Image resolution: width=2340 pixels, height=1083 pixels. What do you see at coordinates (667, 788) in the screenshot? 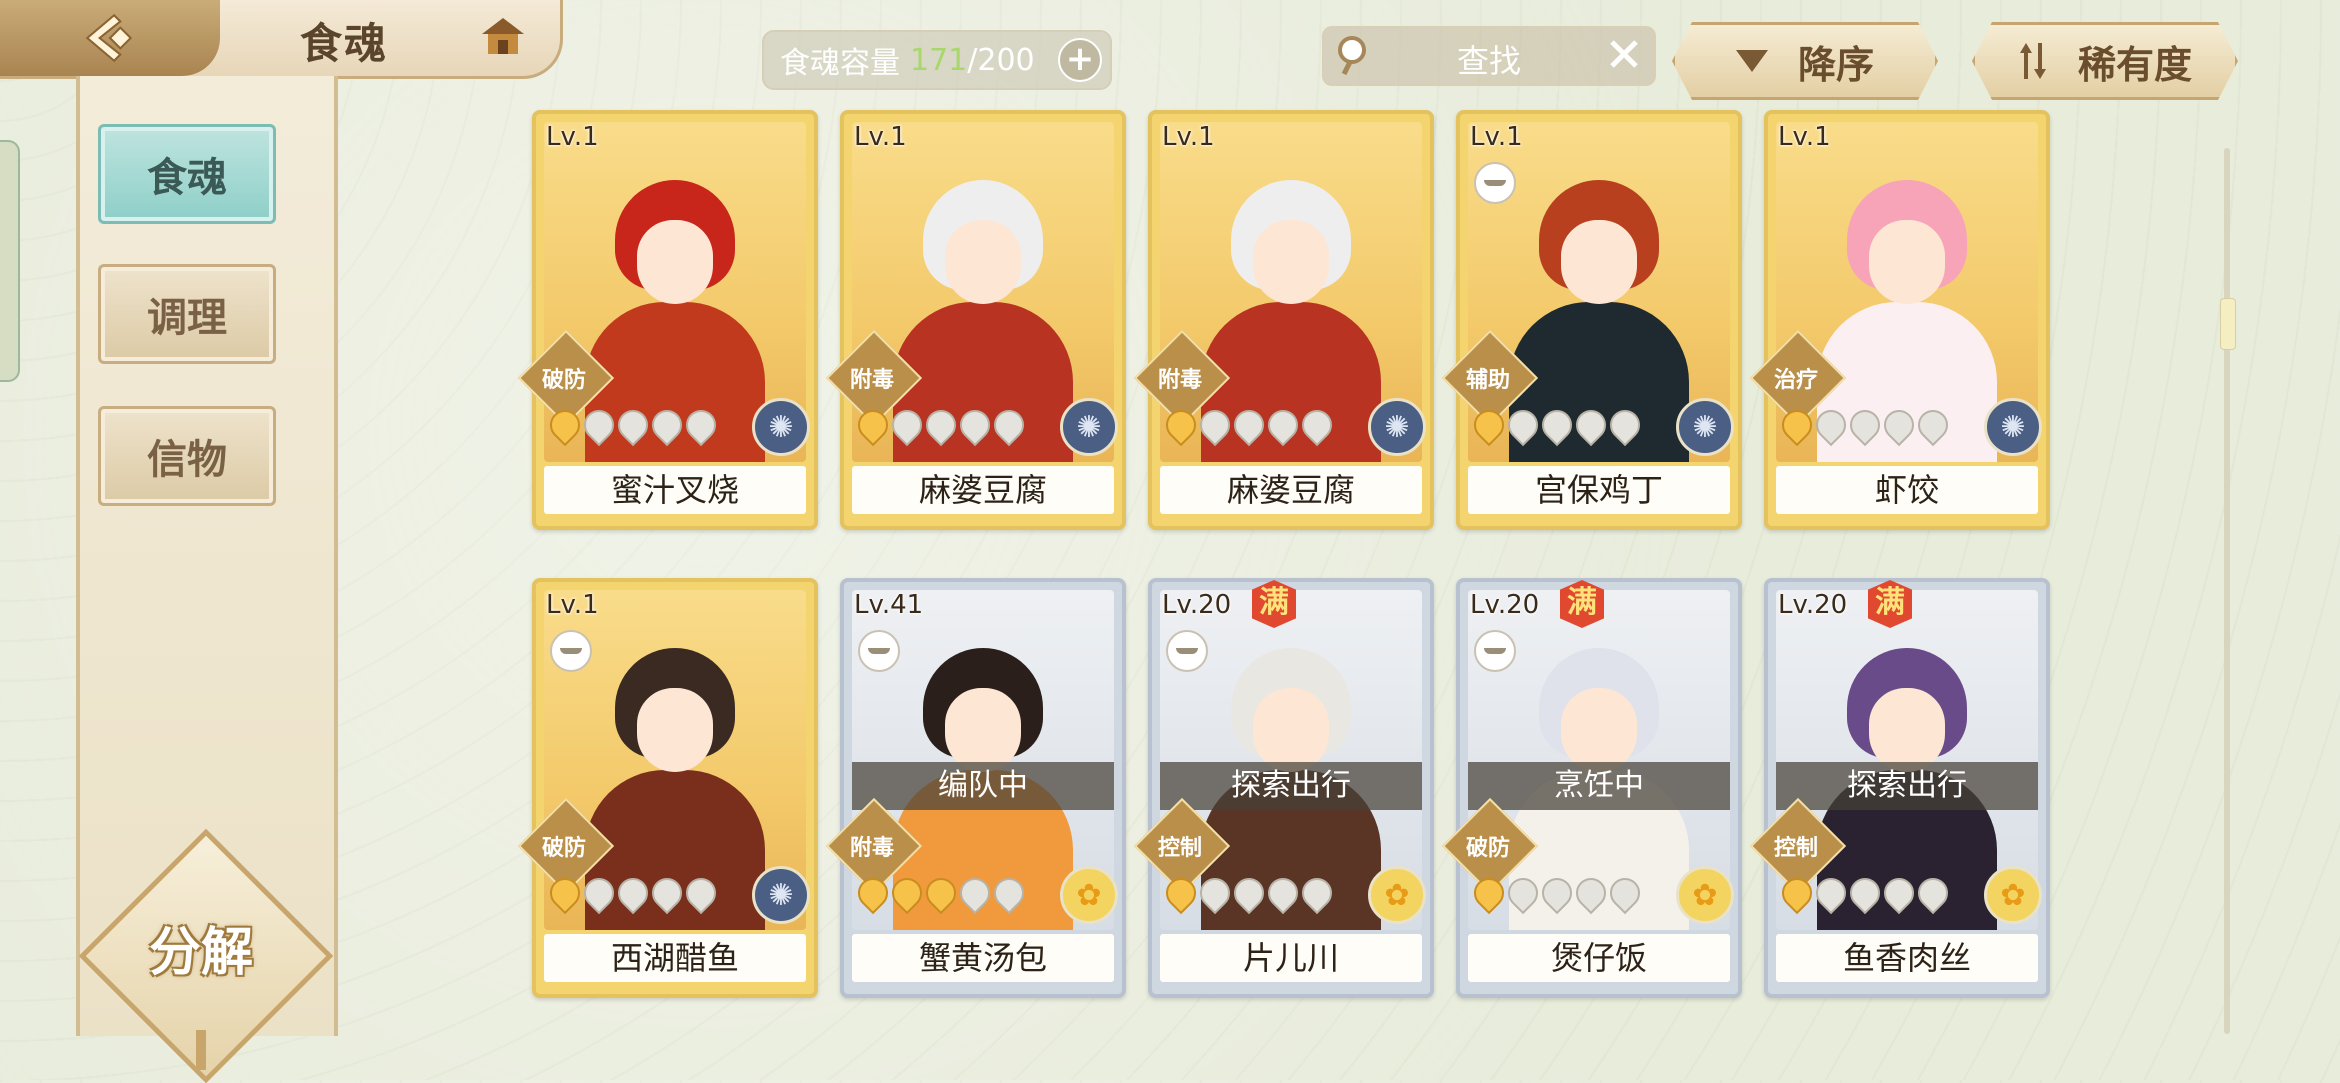
I see `food-soul-card: Lv.1 破防 ✺ 西湖醋鱼` at bounding box center [667, 788].